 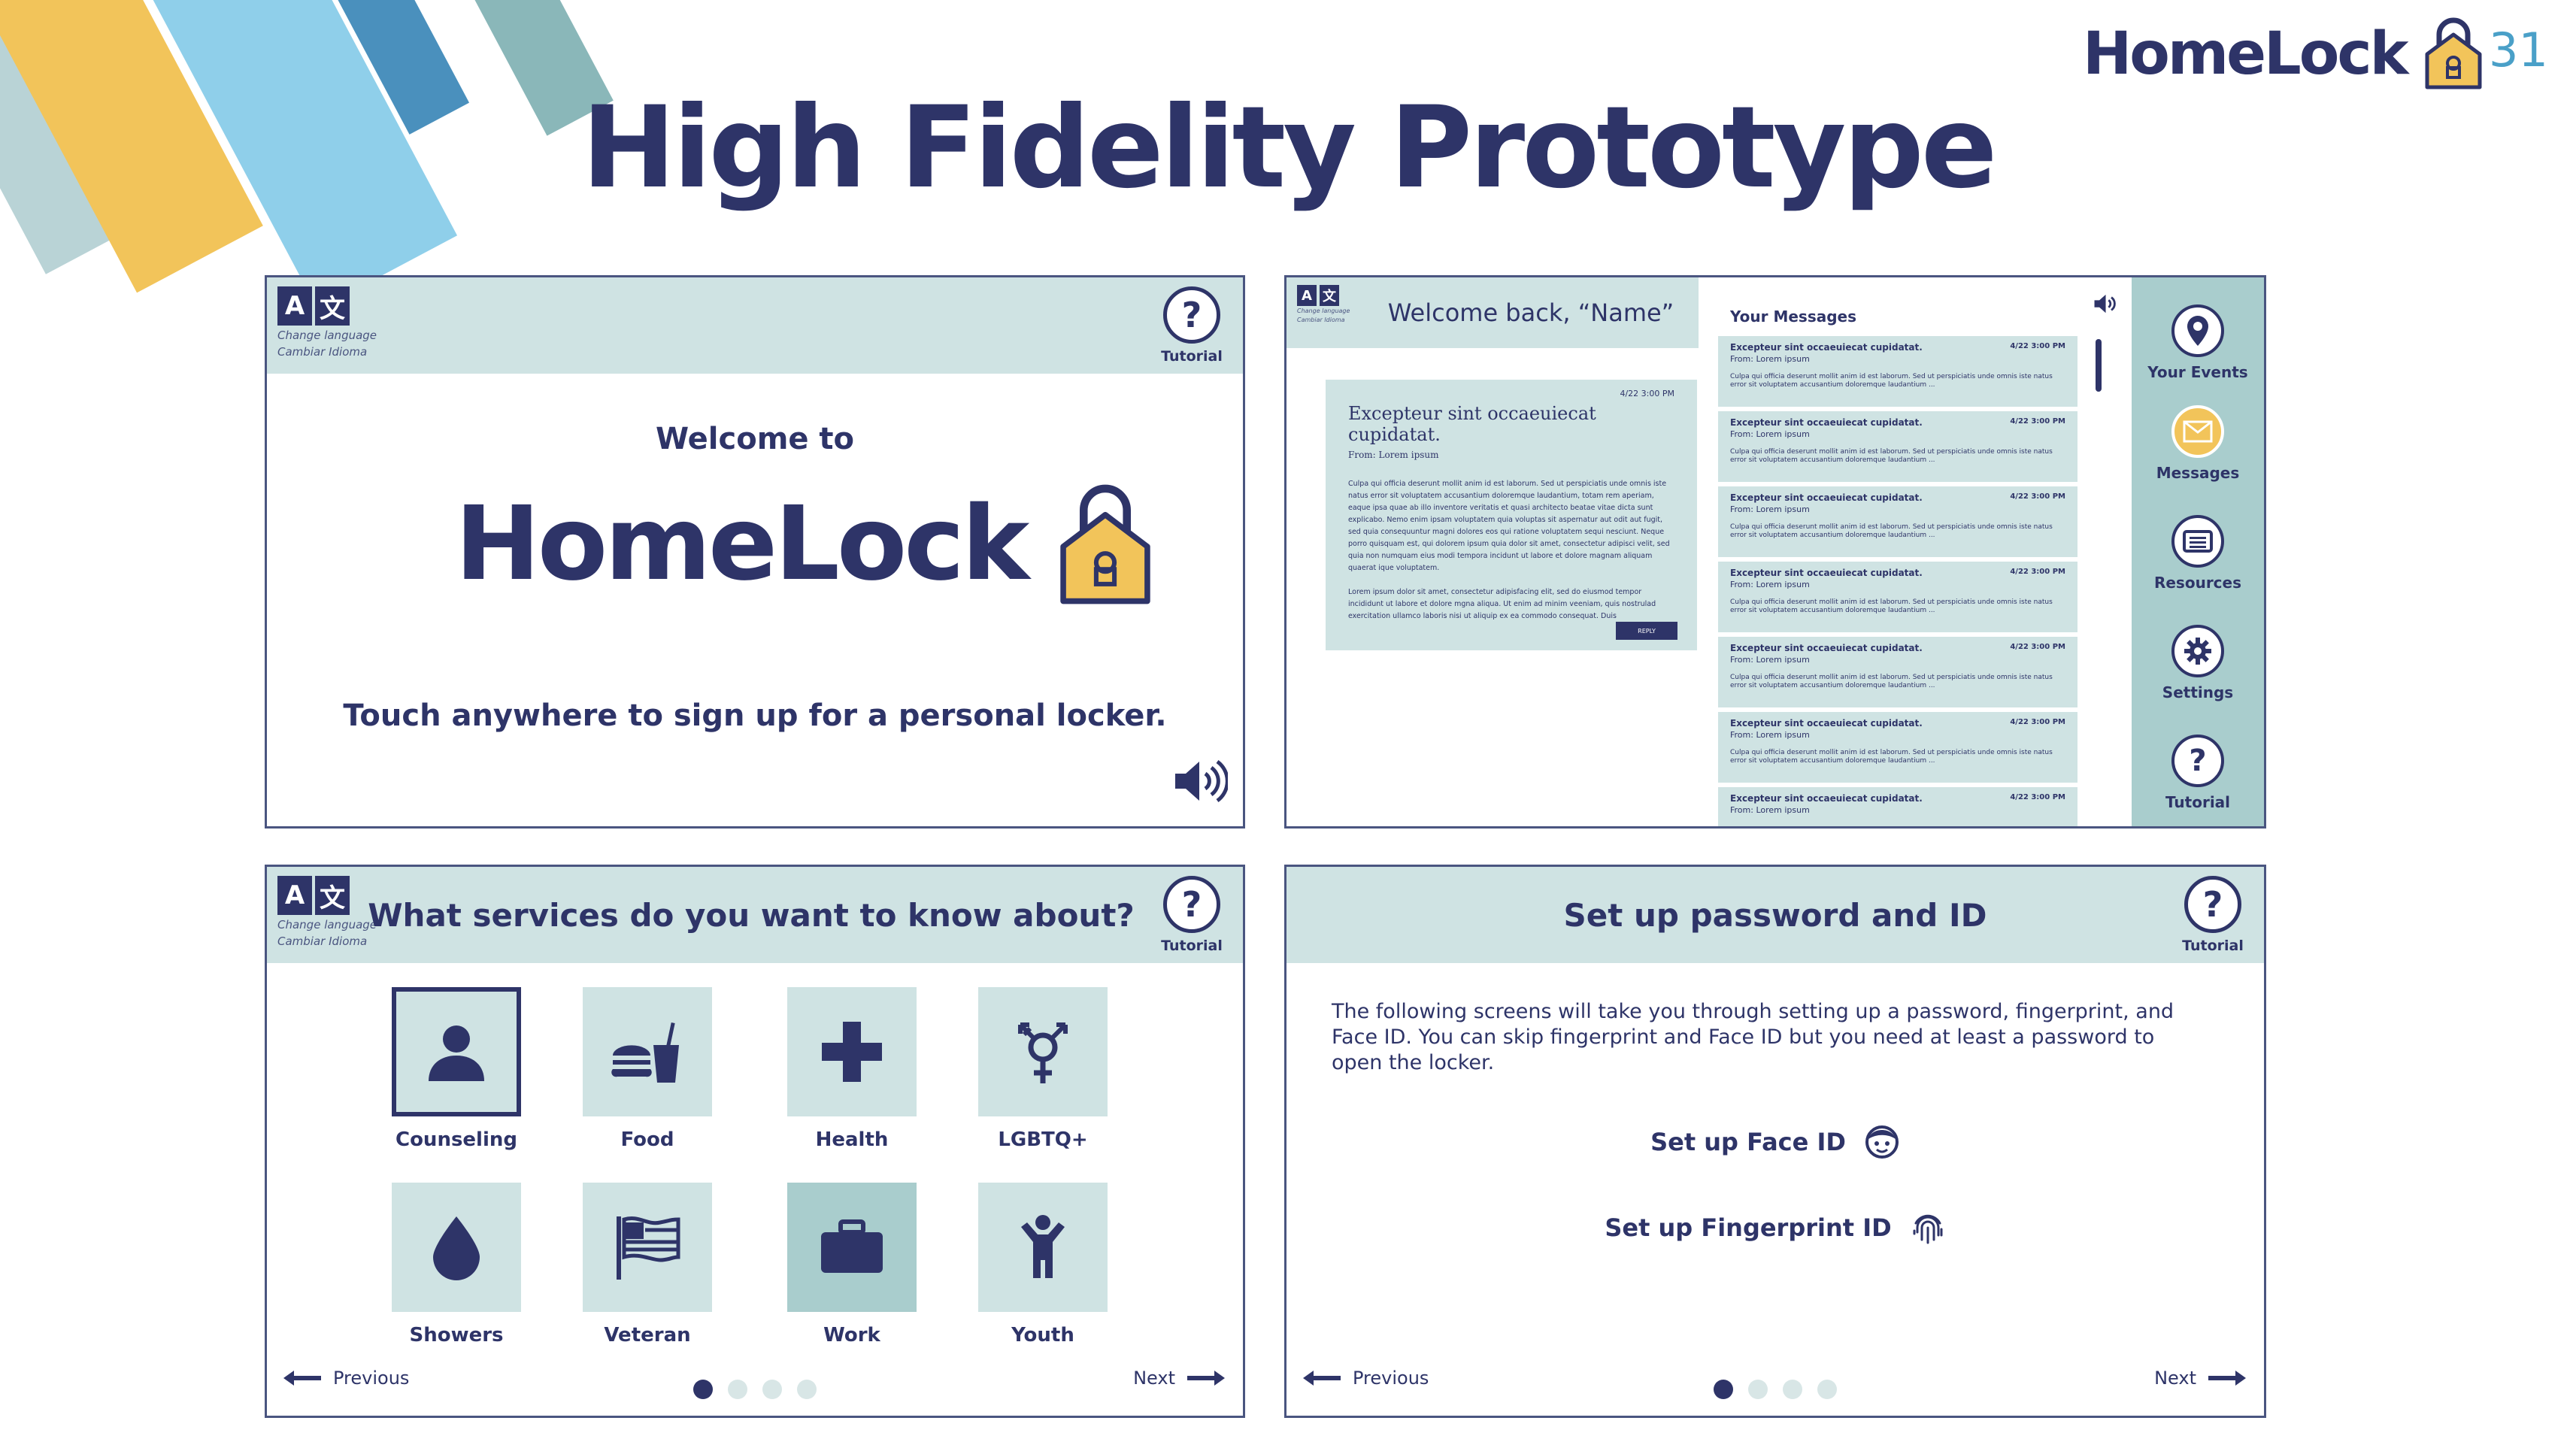 What do you see at coordinates (647, 1069) in the screenshot?
I see `service-food: Food` at bounding box center [647, 1069].